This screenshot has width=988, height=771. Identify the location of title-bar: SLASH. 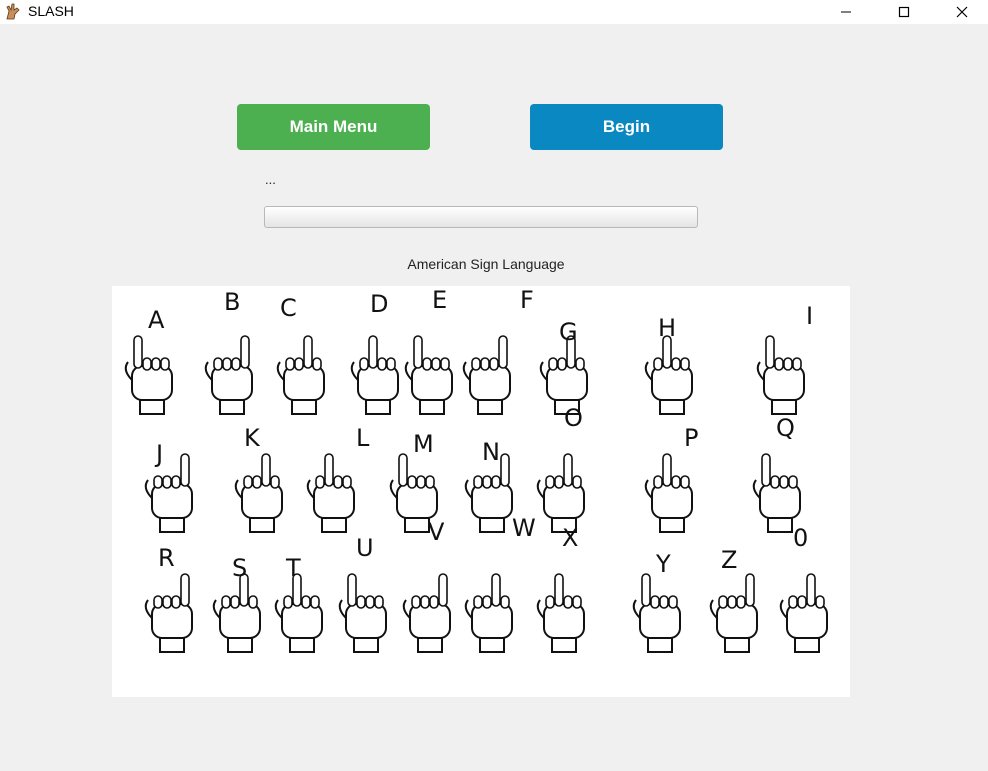
(494, 12).